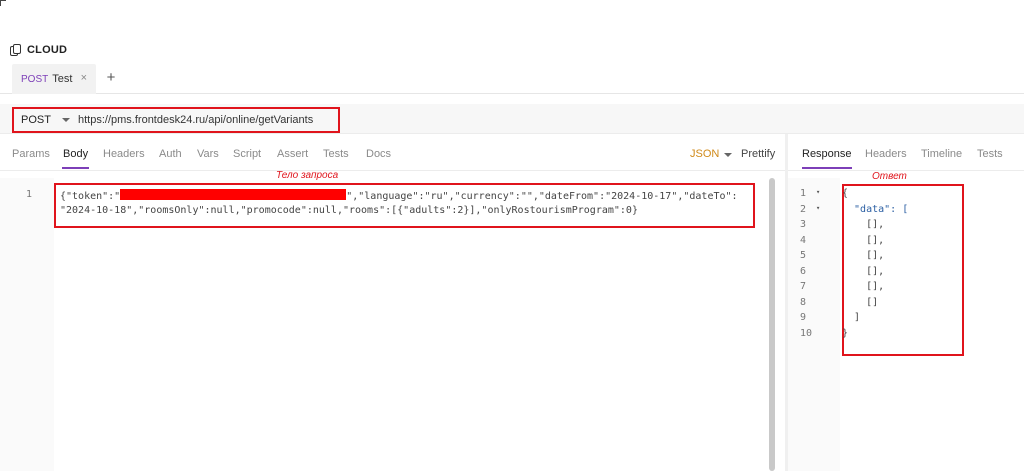  Describe the element at coordinates (62, 79) in the screenshot. I see `request-tab-name: Test` at that location.